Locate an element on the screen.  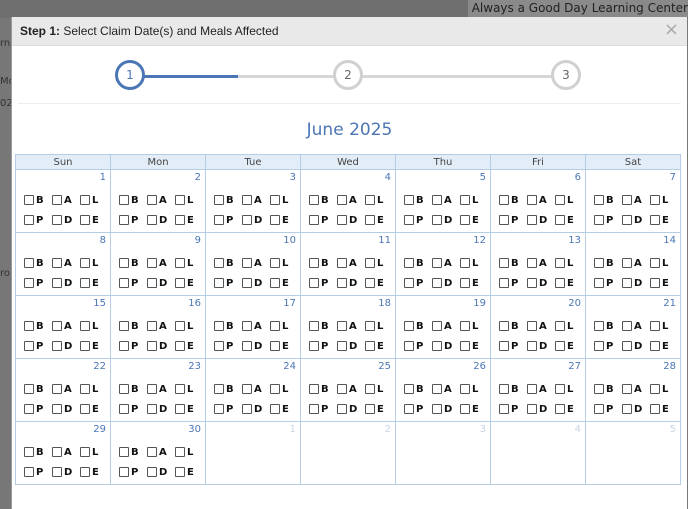
close-icon: × is located at coordinates (671, 30).